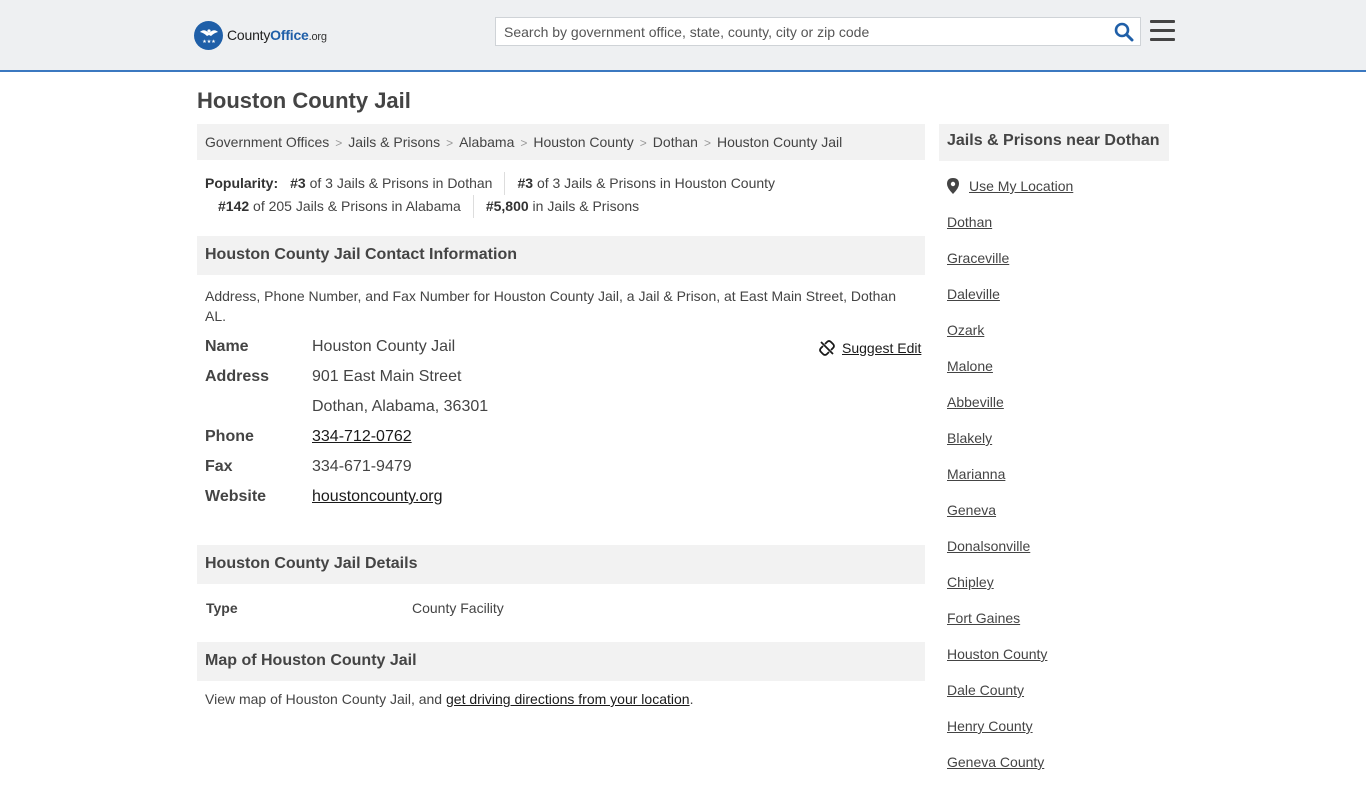  Describe the element at coordinates (970, 582) in the screenshot. I see `nearby-link: Chipley` at that location.